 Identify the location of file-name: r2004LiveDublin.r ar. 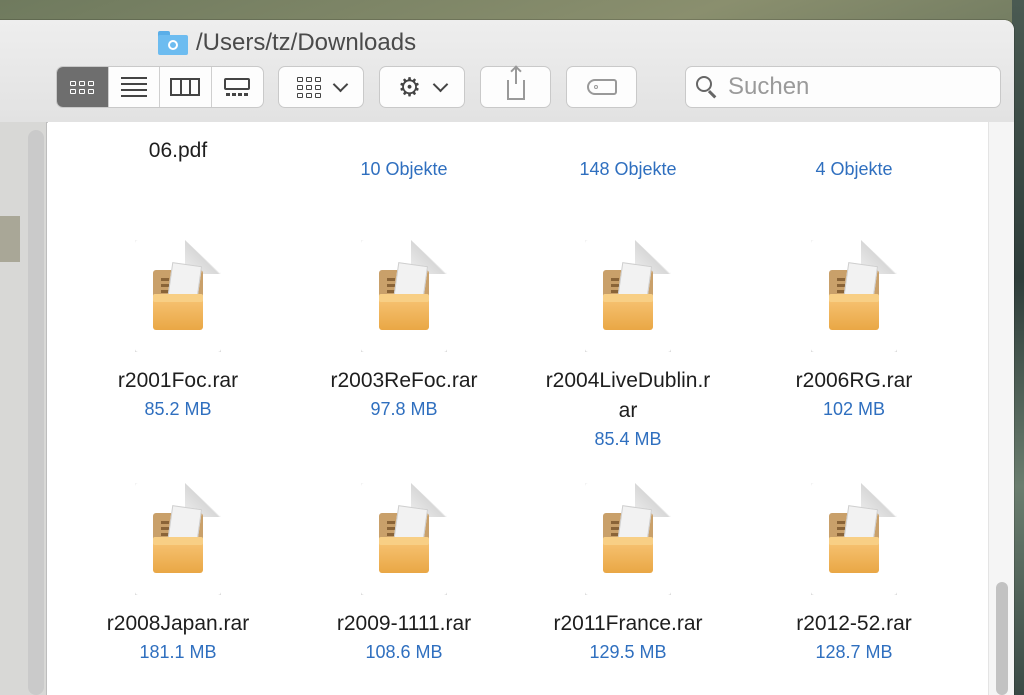
(628, 395).